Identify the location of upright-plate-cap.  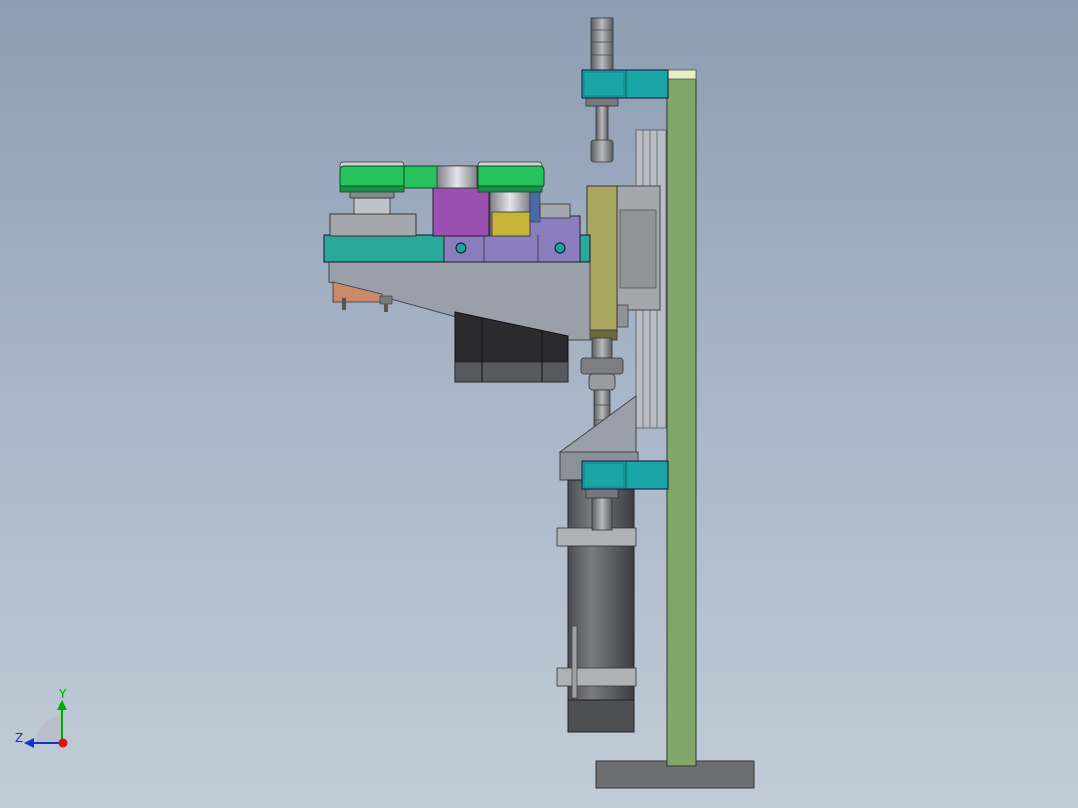
(681, 74).